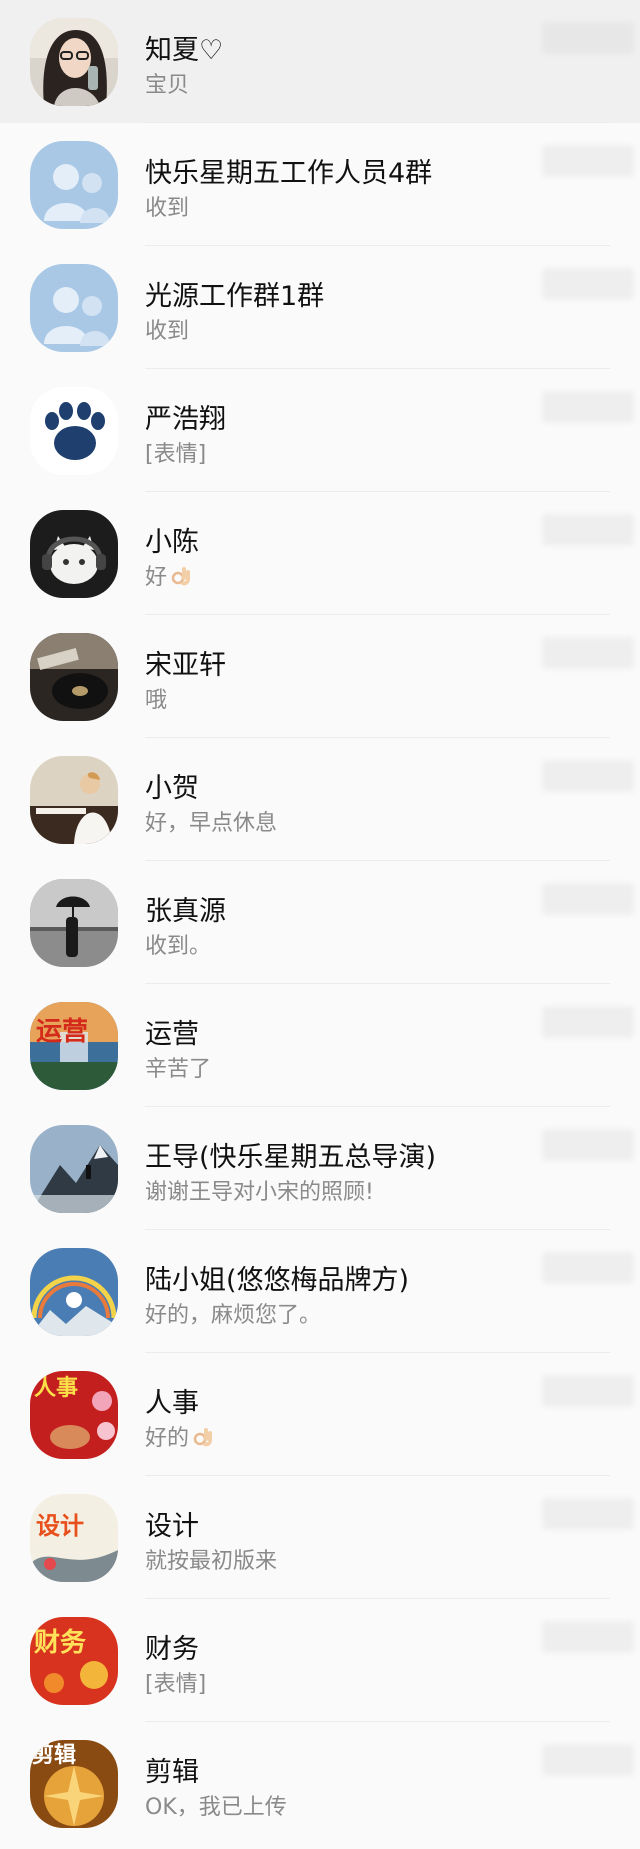  Describe the element at coordinates (277, 1280) in the screenshot. I see `chat-name: 陆小姐(悠悠梅品牌方)` at that location.